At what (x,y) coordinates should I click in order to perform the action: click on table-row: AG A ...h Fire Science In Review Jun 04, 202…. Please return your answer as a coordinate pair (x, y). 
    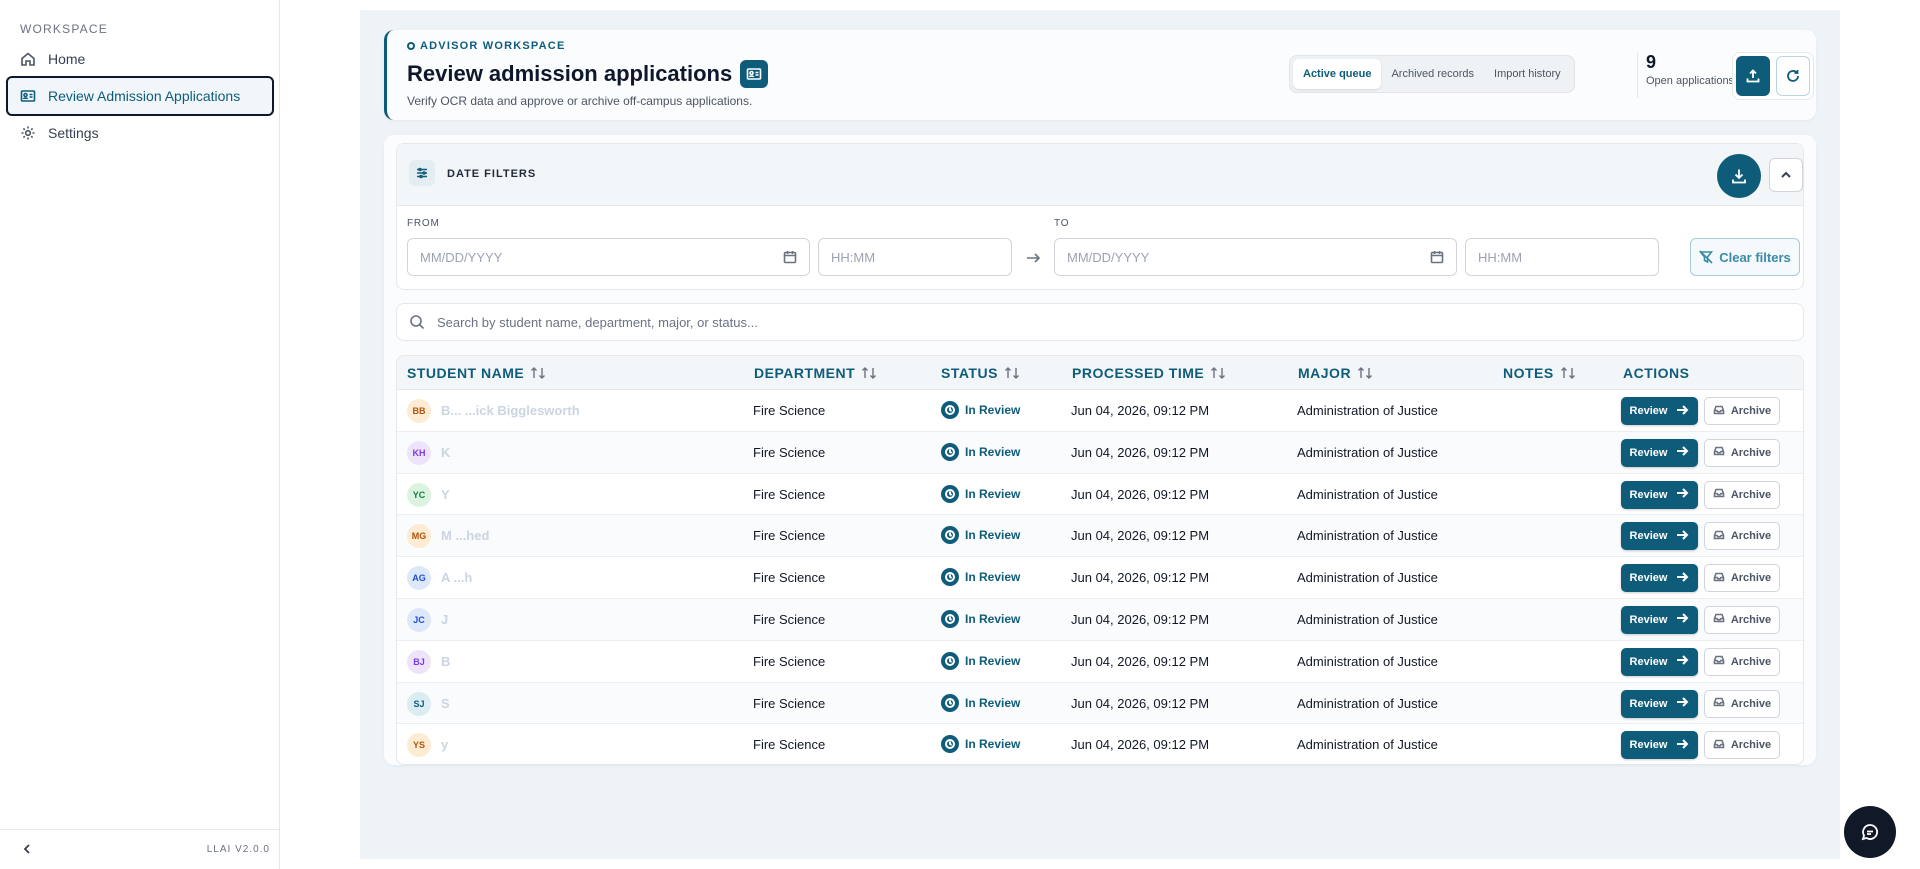
    Looking at the image, I should click on (1100, 578).